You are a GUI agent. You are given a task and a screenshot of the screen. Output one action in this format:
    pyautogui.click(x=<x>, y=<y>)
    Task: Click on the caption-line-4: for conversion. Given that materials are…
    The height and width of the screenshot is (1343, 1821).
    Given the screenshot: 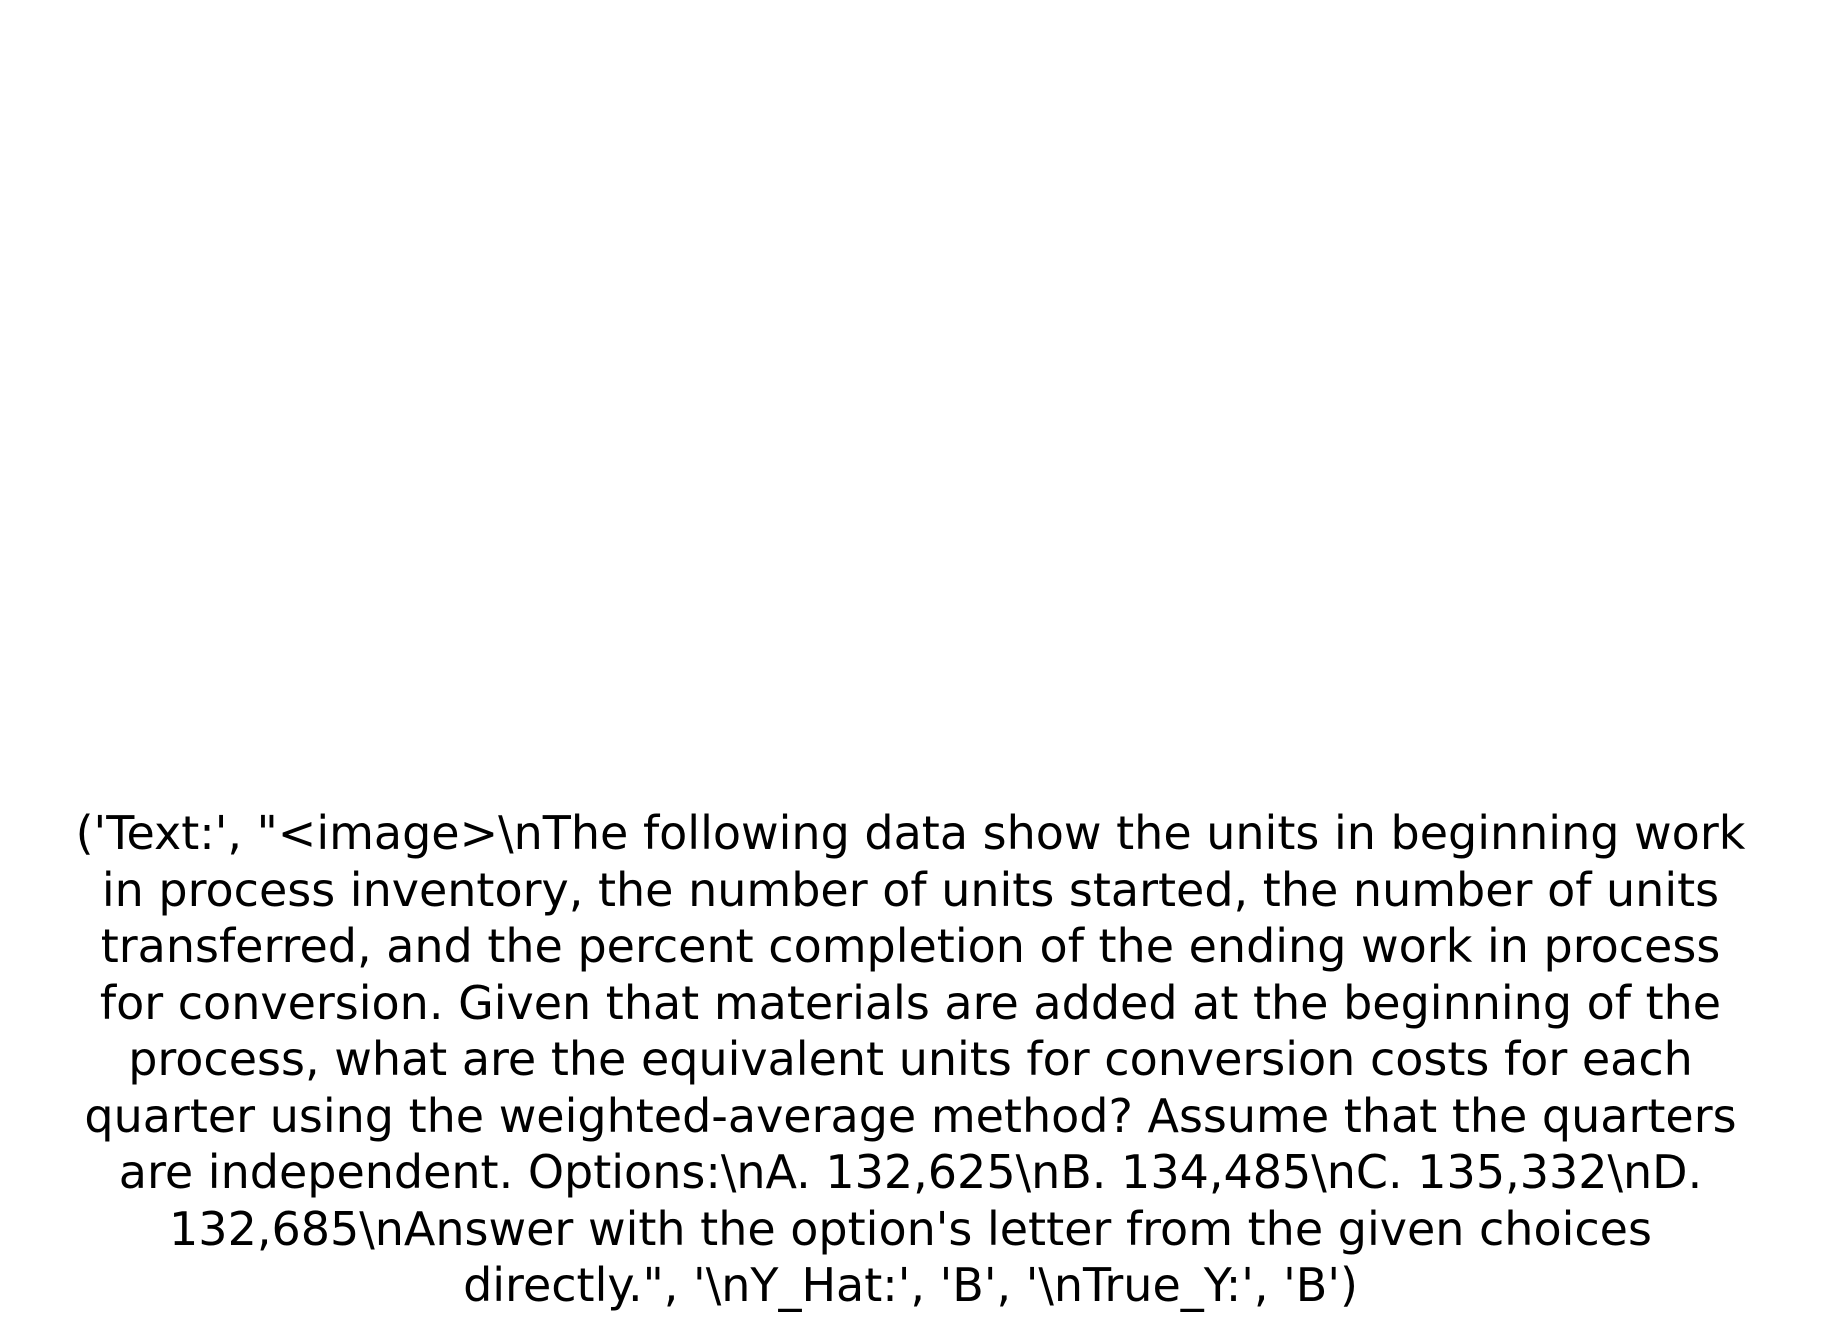 What is the action you would take?
    pyautogui.click(x=910, y=1002)
    